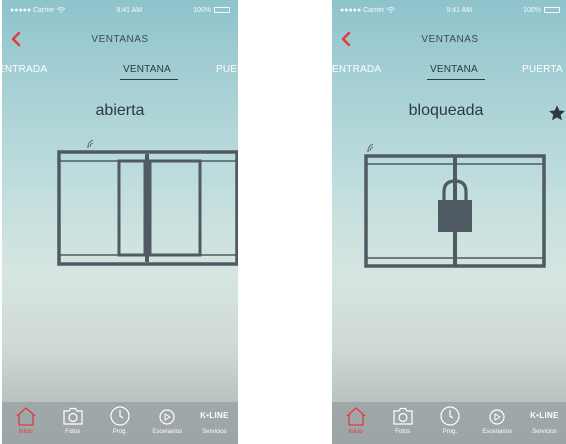 The height and width of the screenshot is (444, 566). Describe the element at coordinates (446, 110) in the screenshot. I see `window-state-label: bloqueada` at that location.